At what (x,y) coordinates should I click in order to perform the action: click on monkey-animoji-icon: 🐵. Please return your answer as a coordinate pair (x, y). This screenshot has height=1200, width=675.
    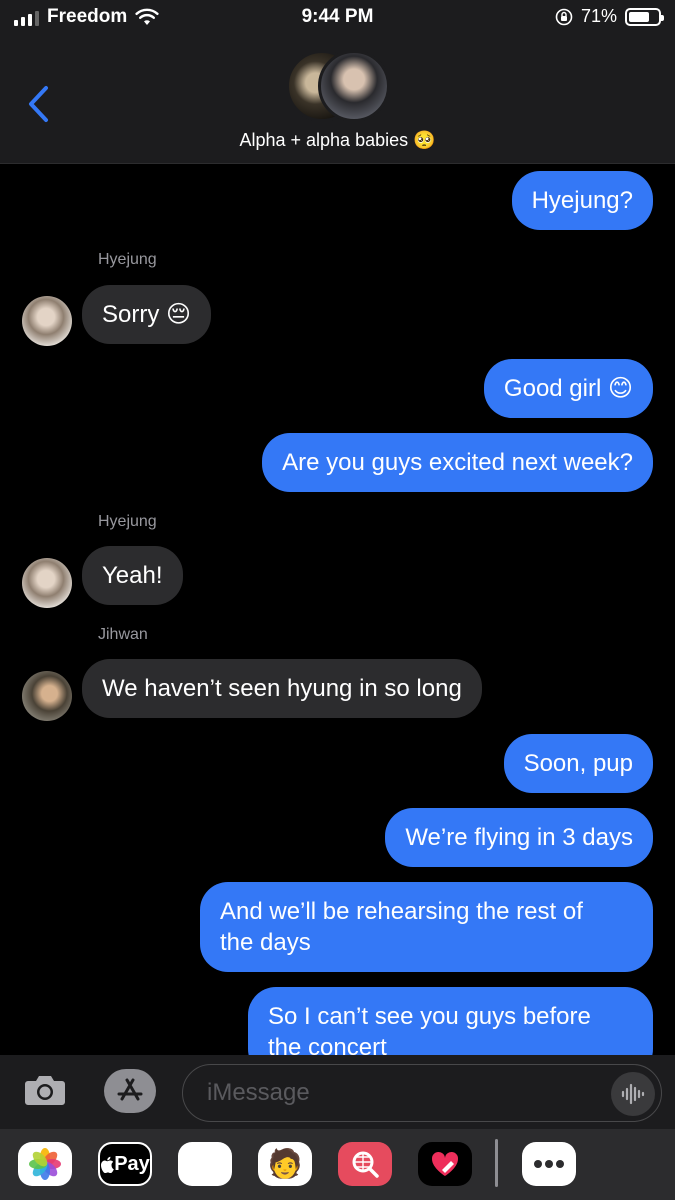
    Looking at the image, I should click on (205, 1163).